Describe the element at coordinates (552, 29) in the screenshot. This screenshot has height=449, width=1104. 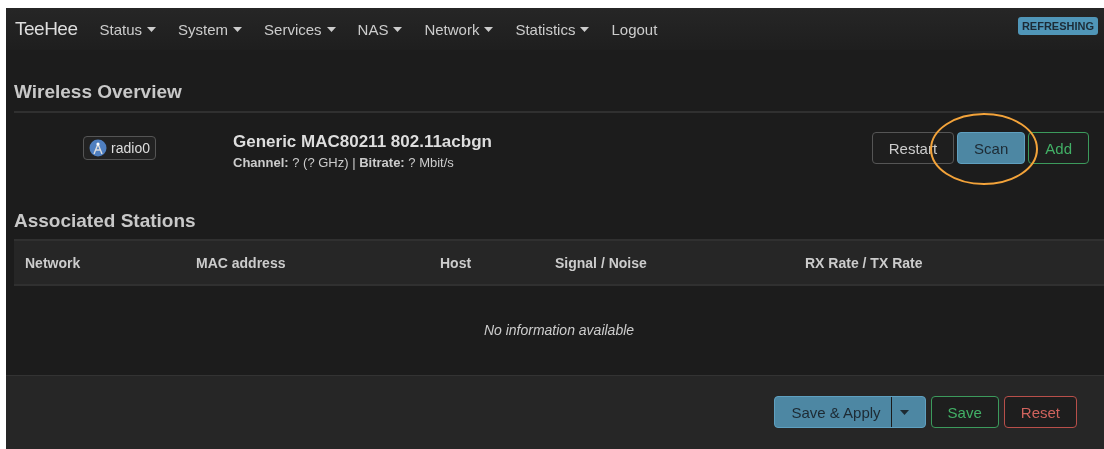
I see `nav-menu: Statistics` at that location.